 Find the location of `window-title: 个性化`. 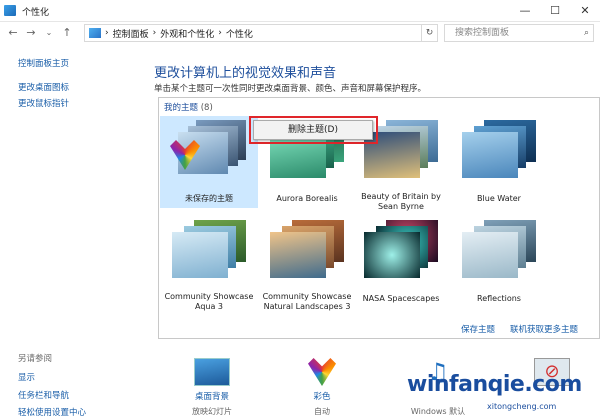

window-title: 个性化 is located at coordinates (36, 13).